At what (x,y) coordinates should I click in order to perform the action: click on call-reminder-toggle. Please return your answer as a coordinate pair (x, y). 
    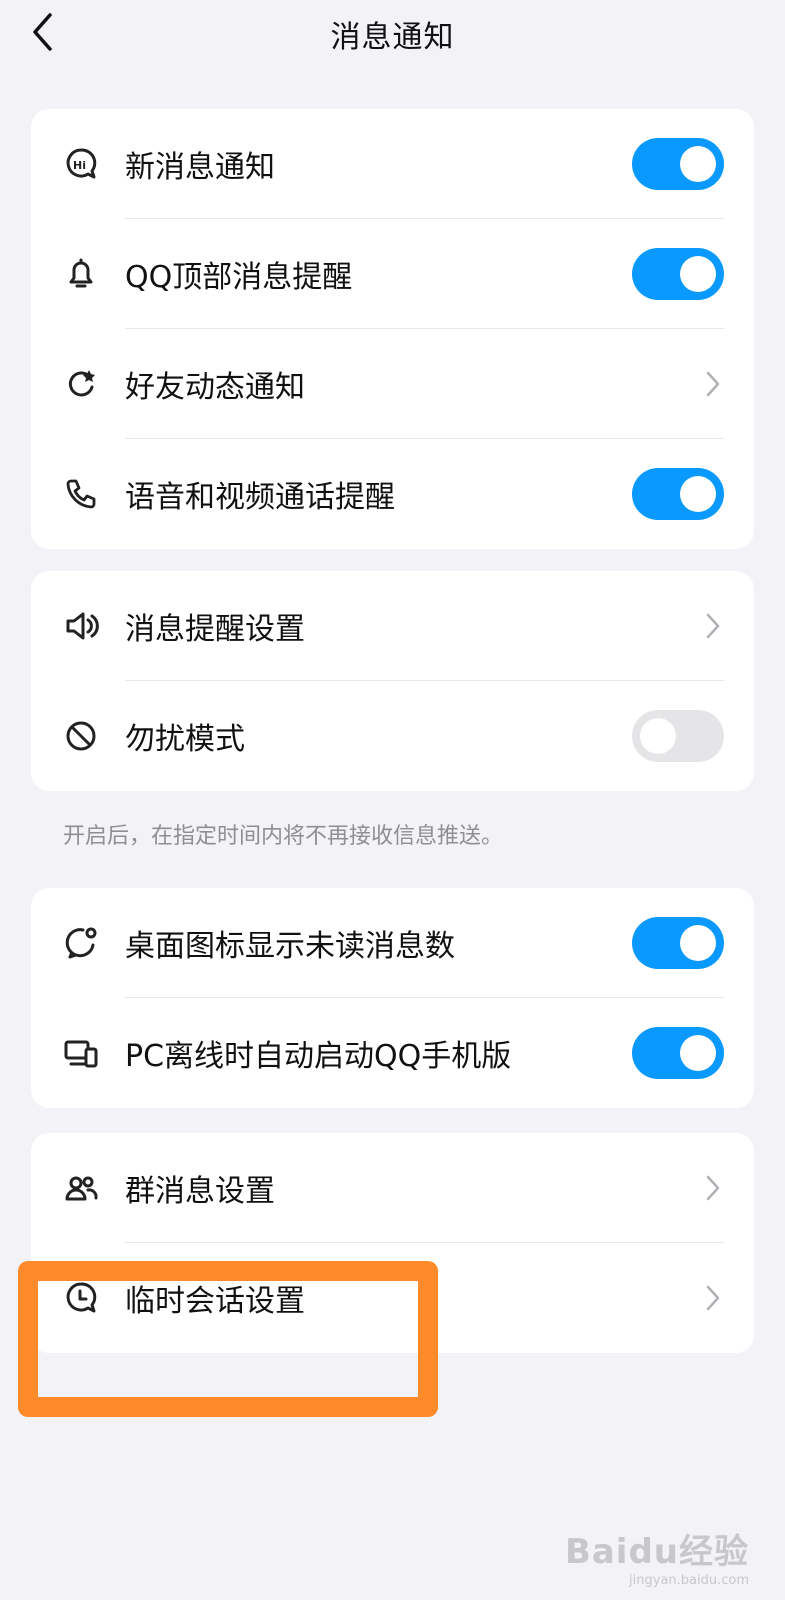
    Looking at the image, I should click on (678, 494).